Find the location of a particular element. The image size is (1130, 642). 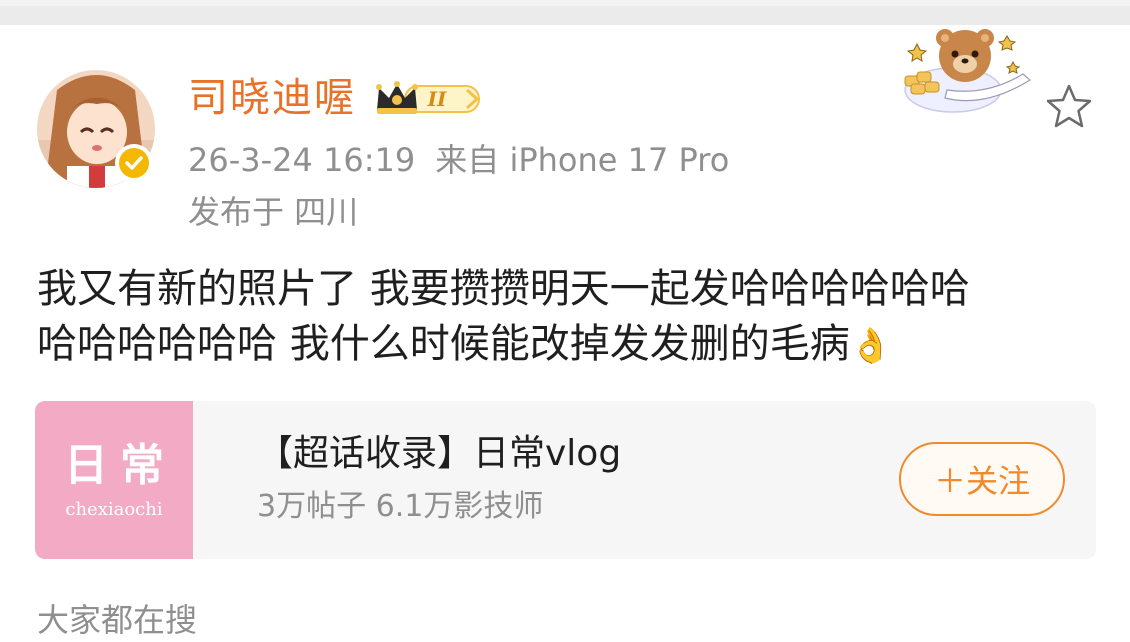

trending-search-heading: 大家都在搜 is located at coordinates (117, 620).